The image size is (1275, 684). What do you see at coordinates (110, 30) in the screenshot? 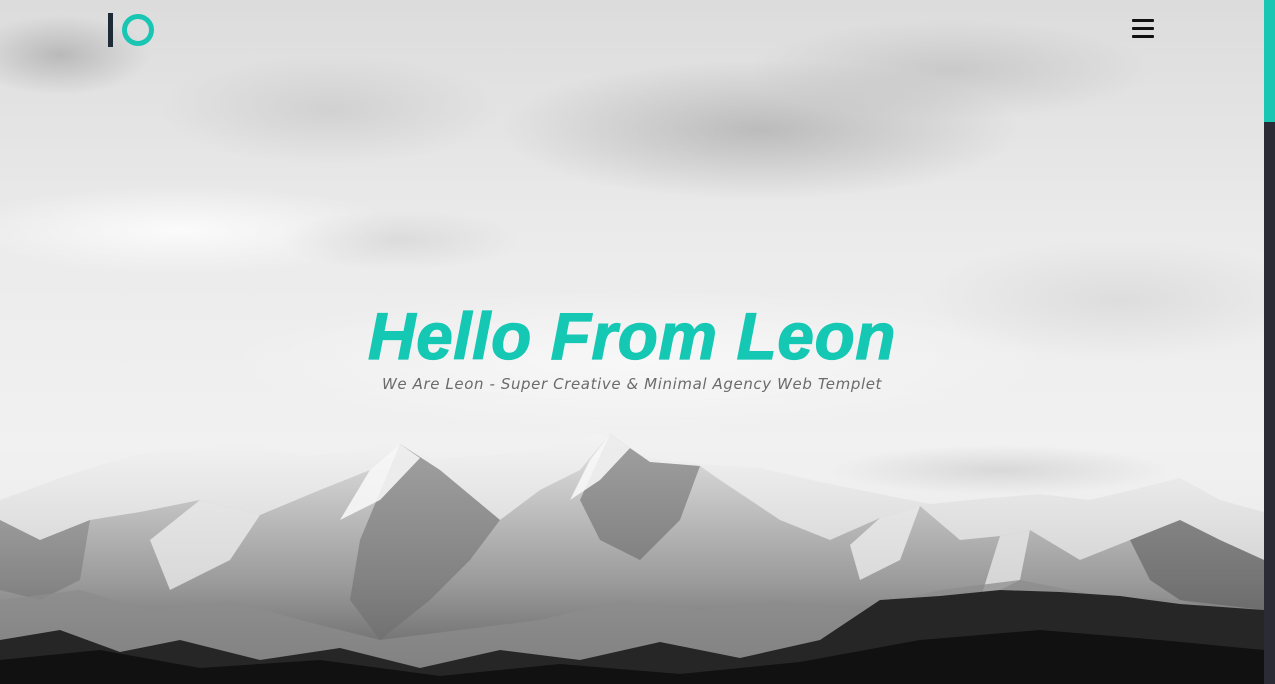
I see `logo-bar-mark` at bounding box center [110, 30].